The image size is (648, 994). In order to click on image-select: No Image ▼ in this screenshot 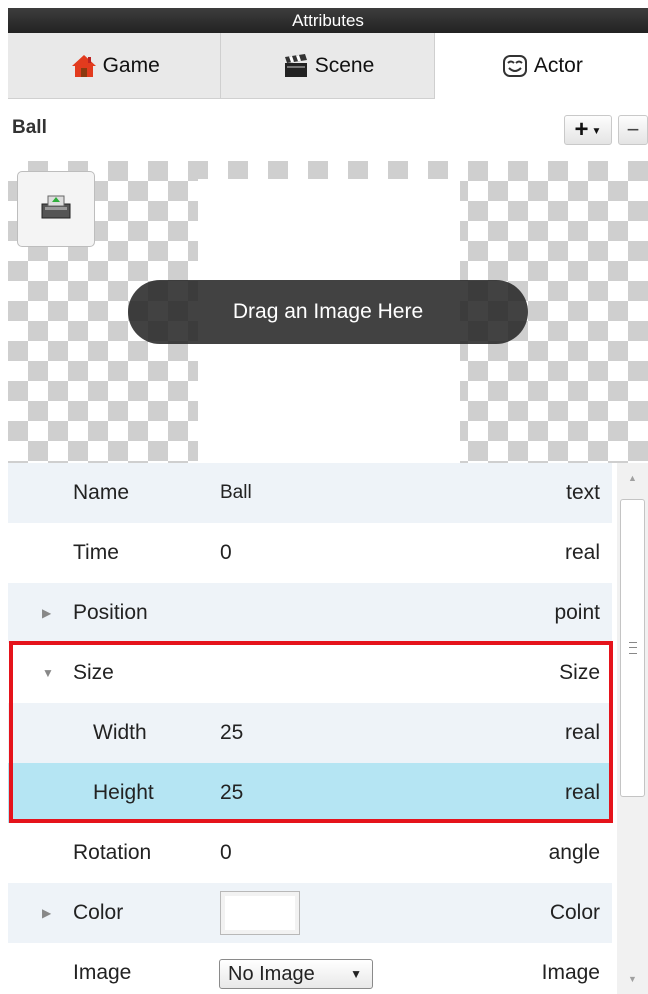, I will do `click(296, 974)`.